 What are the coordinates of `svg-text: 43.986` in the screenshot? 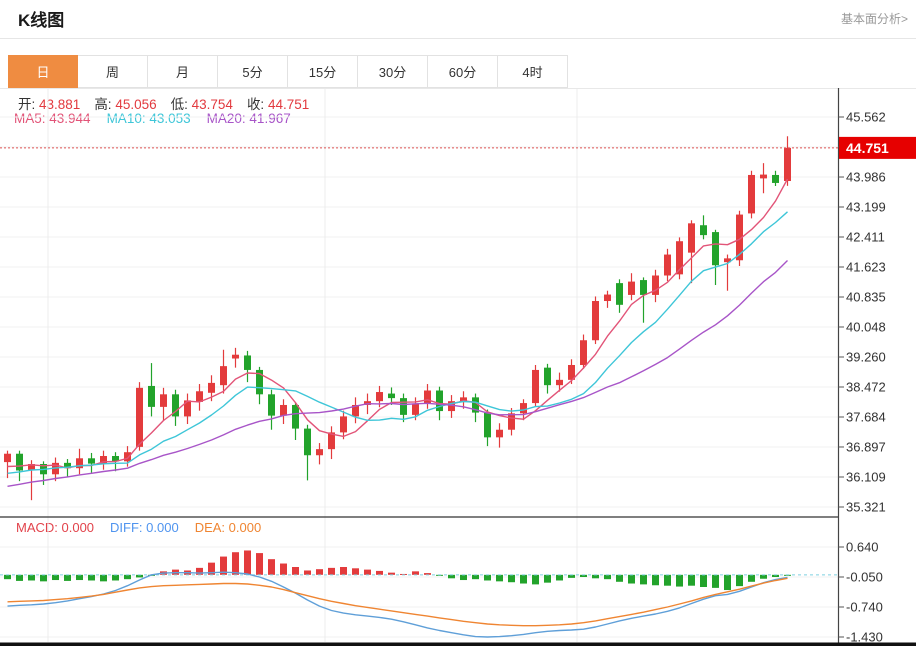 It's located at (866, 177).